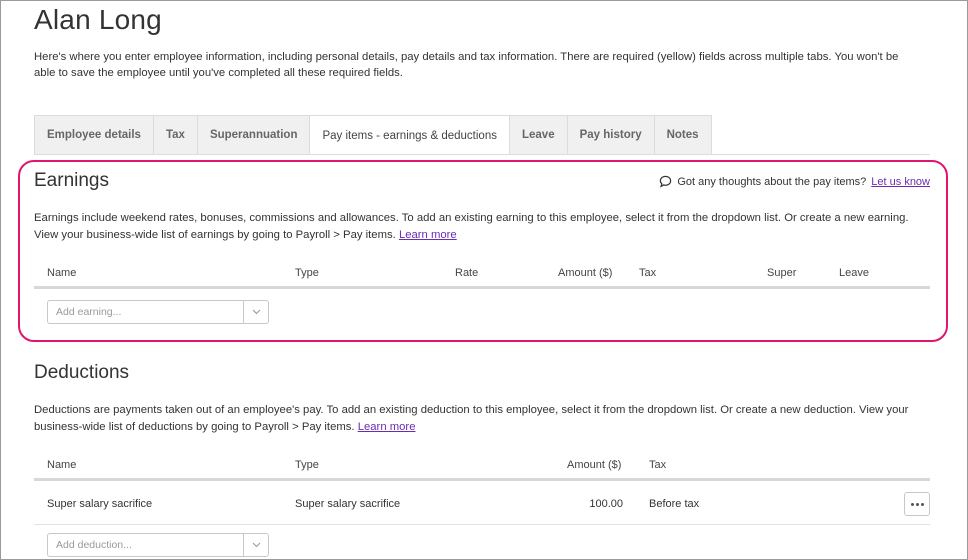 The image size is (968, 560). Describe the element at coordinates (98, 19) in the screenshot. I see `page-title: Alan Long` at that location.